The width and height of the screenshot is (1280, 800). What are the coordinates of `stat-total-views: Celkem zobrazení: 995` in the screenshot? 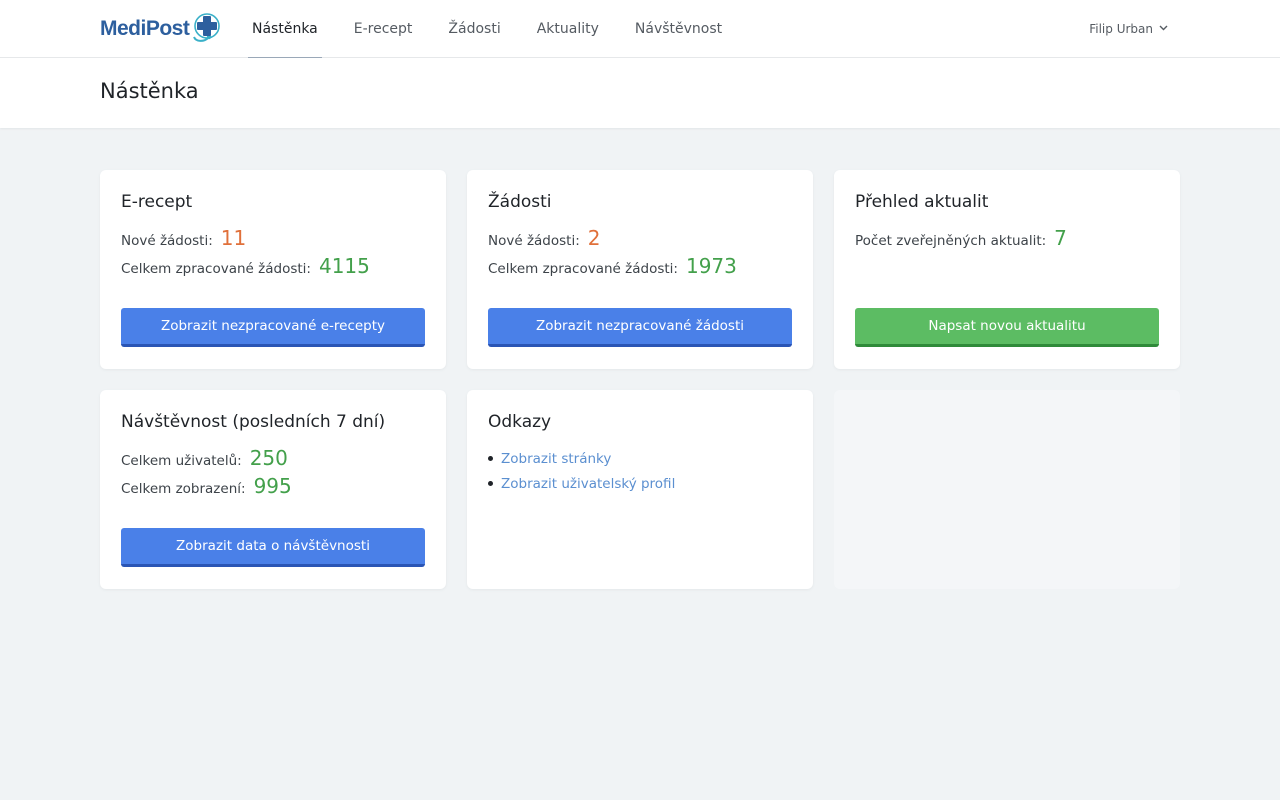 It's located at (273, 488).